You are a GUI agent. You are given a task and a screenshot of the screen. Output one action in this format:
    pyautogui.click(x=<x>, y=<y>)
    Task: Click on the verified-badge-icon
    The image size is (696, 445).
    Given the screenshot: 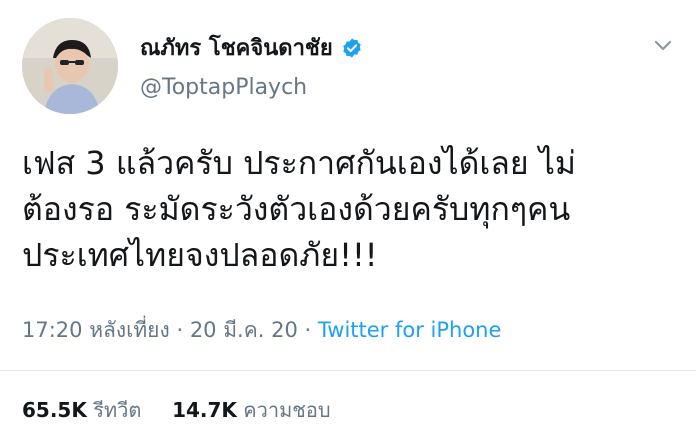 What is the action you would take?
    pyautogui.click(x=352, y=48)
    